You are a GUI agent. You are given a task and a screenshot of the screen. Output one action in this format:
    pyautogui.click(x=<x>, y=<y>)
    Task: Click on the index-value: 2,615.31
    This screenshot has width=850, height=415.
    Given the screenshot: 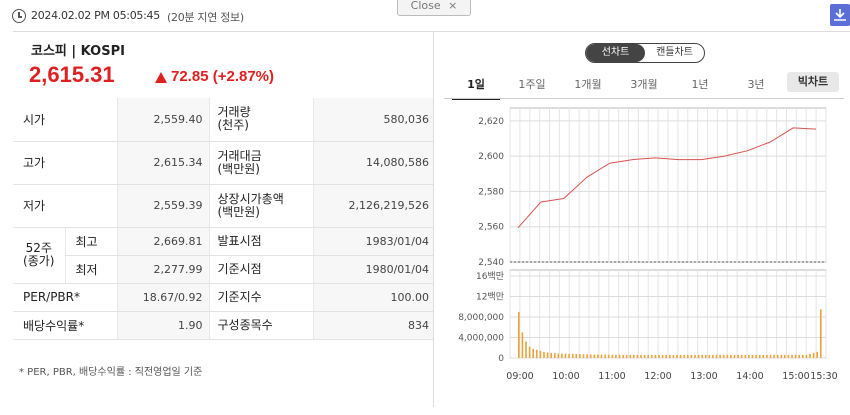 What is the action you would take?
    pyautogui.click(x=72, y=74)
    